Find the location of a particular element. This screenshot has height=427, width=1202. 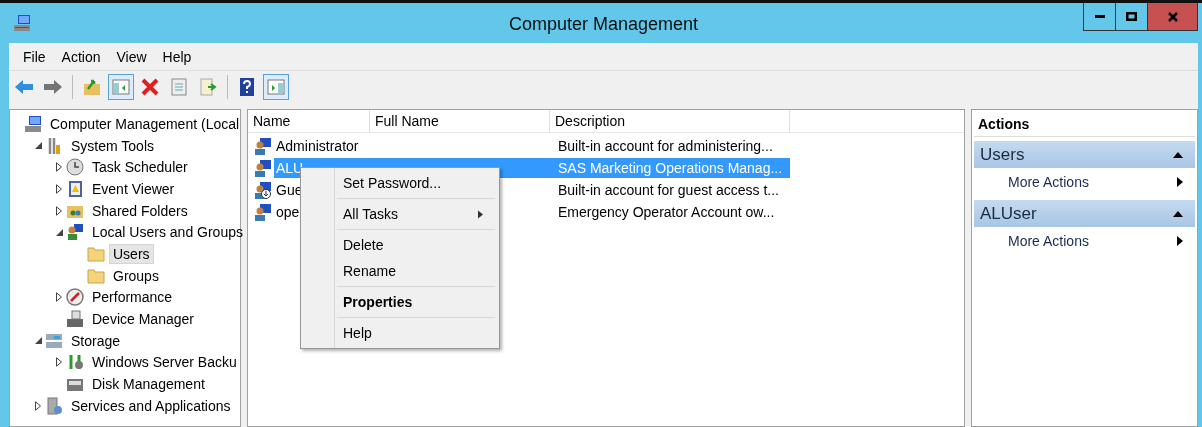

menu-item: Action is located at coordinates (81, 56).